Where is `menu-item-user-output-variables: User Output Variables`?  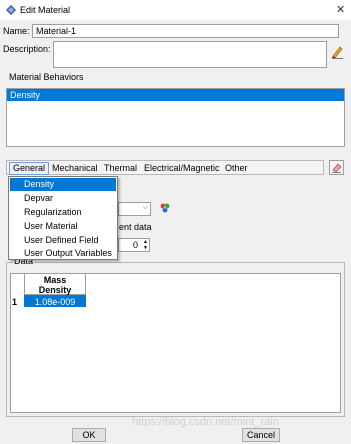 menu-item-user-output-variables: User Output Variables is located at coordinates (63, 253).